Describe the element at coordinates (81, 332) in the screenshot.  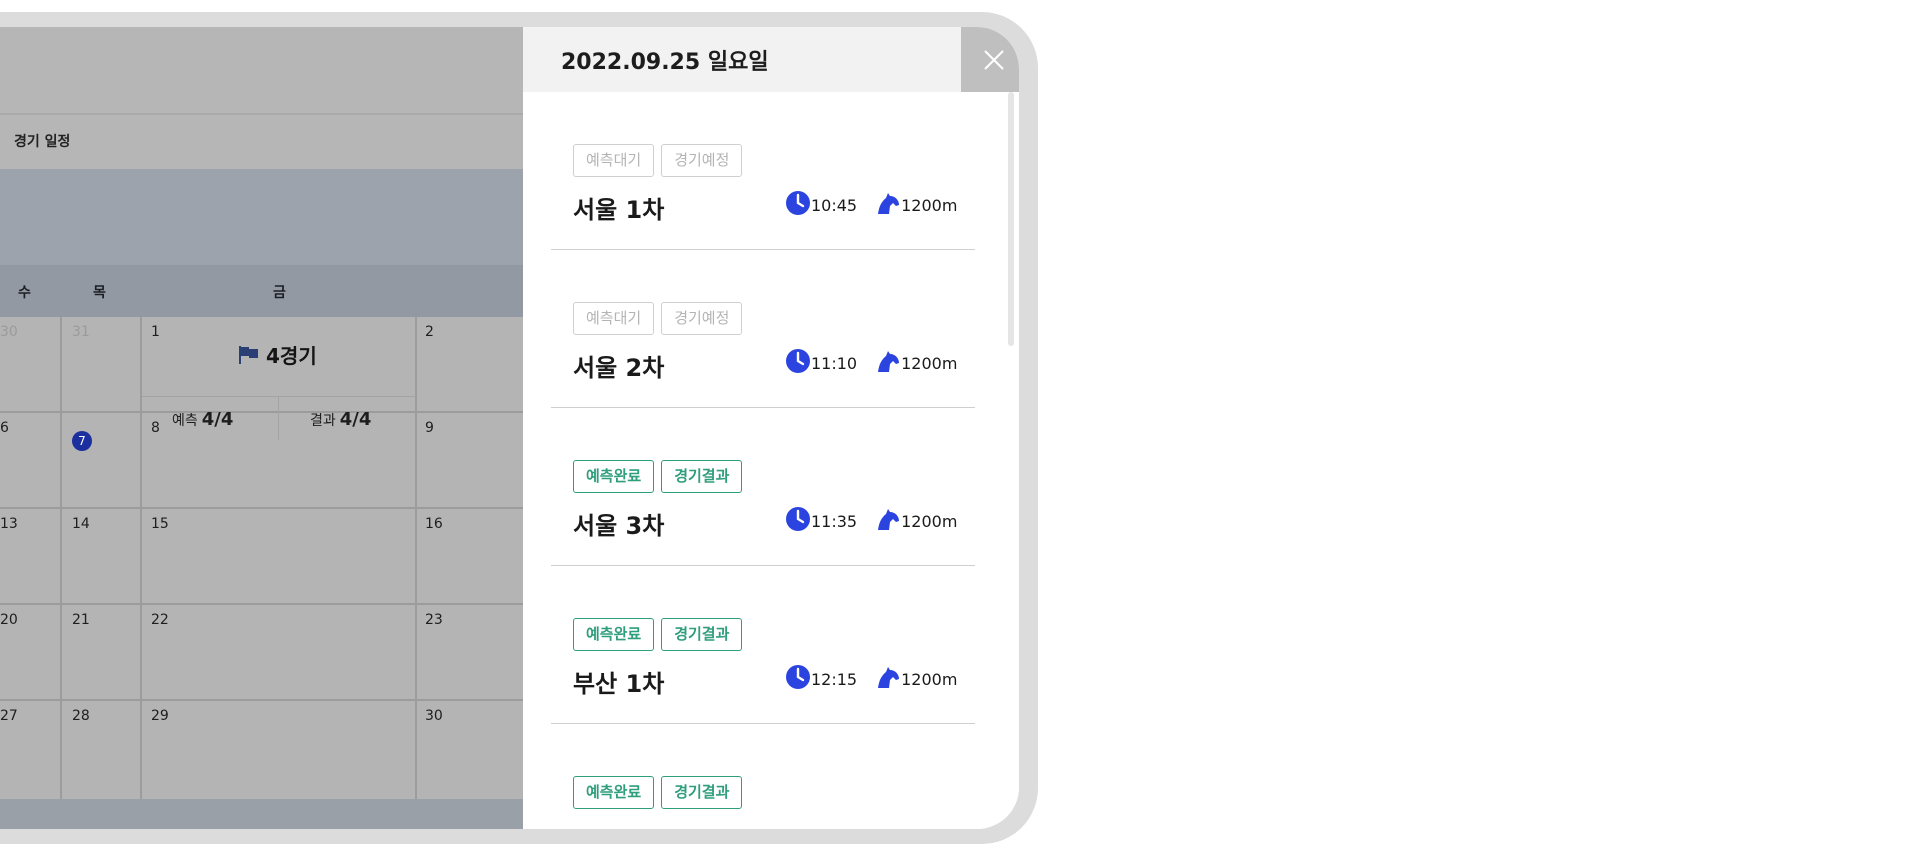
I see `calendar-day: 31` at that location.